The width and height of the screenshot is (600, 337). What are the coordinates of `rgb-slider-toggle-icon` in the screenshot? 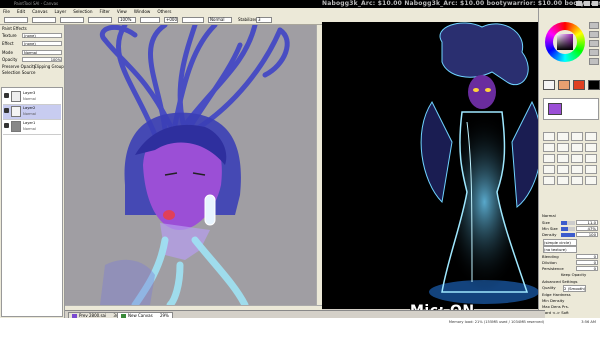 It's located at (594, 34).